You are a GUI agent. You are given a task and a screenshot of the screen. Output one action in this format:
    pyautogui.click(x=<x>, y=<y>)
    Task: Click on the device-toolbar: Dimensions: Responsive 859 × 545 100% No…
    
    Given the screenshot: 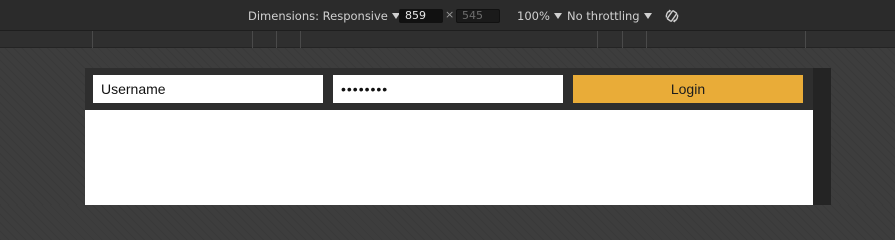 What is the action you would take?
    pyautogui.click(x=447, y=15)
    